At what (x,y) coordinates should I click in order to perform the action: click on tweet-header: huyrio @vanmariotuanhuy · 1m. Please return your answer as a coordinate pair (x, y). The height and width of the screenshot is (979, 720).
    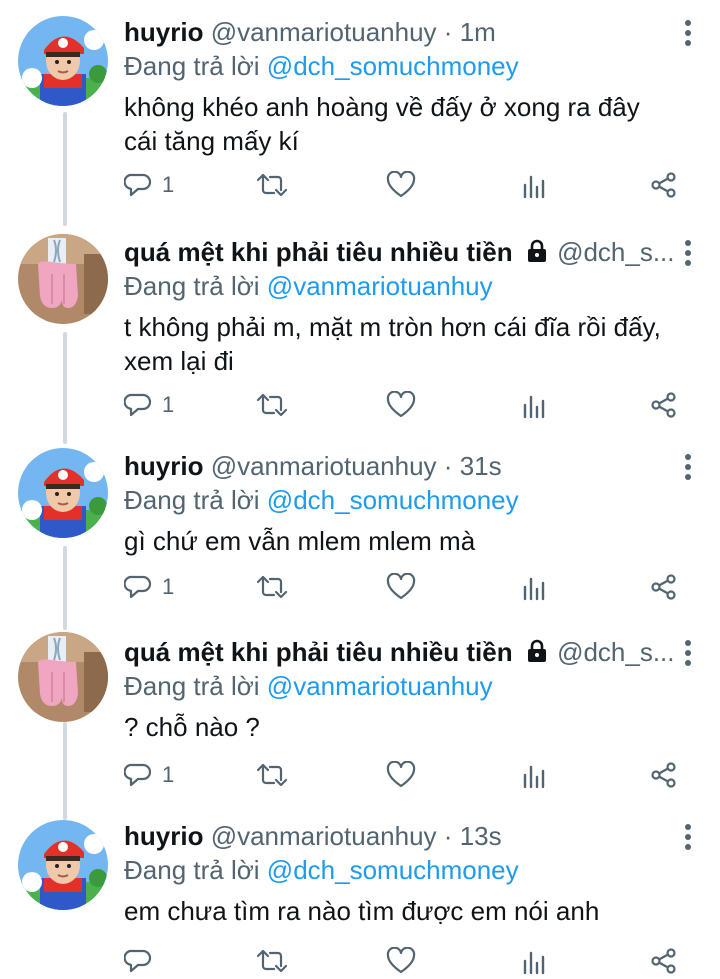
    Looking at the image, I should click on (412, 32).